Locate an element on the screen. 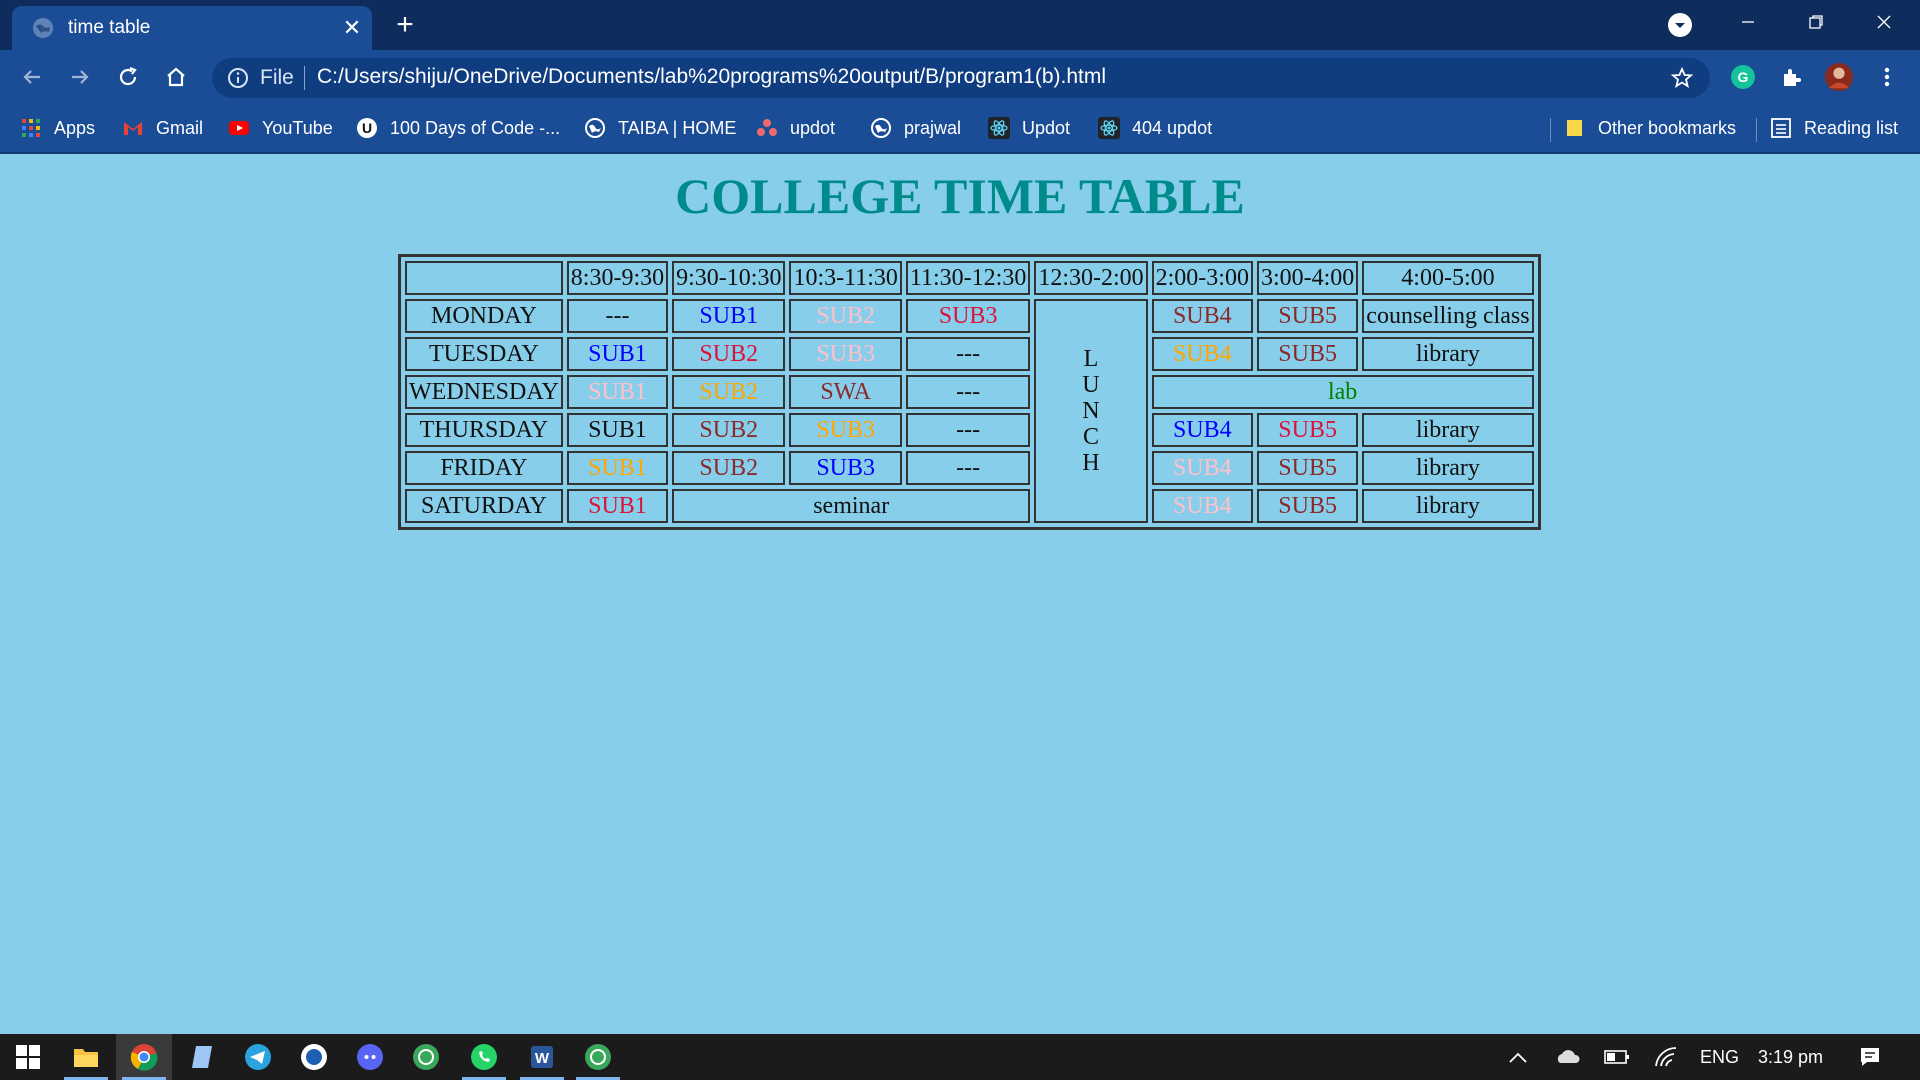  browser-tab: time table ✕ is located at coordinates (192, 28).